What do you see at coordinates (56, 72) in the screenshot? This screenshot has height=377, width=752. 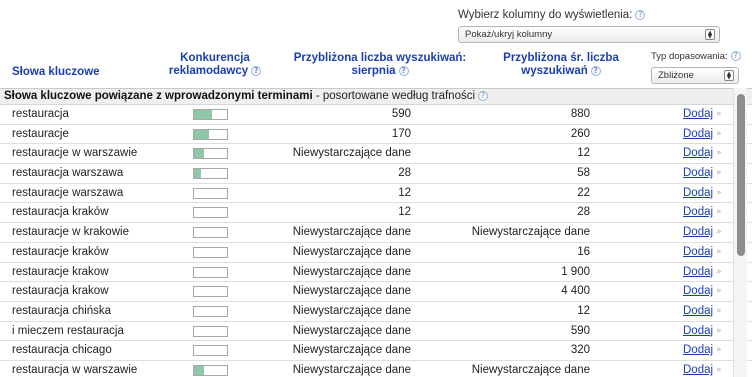 I see `header-keywords: Słowa kluczowe` at bounding box center [56, 72].